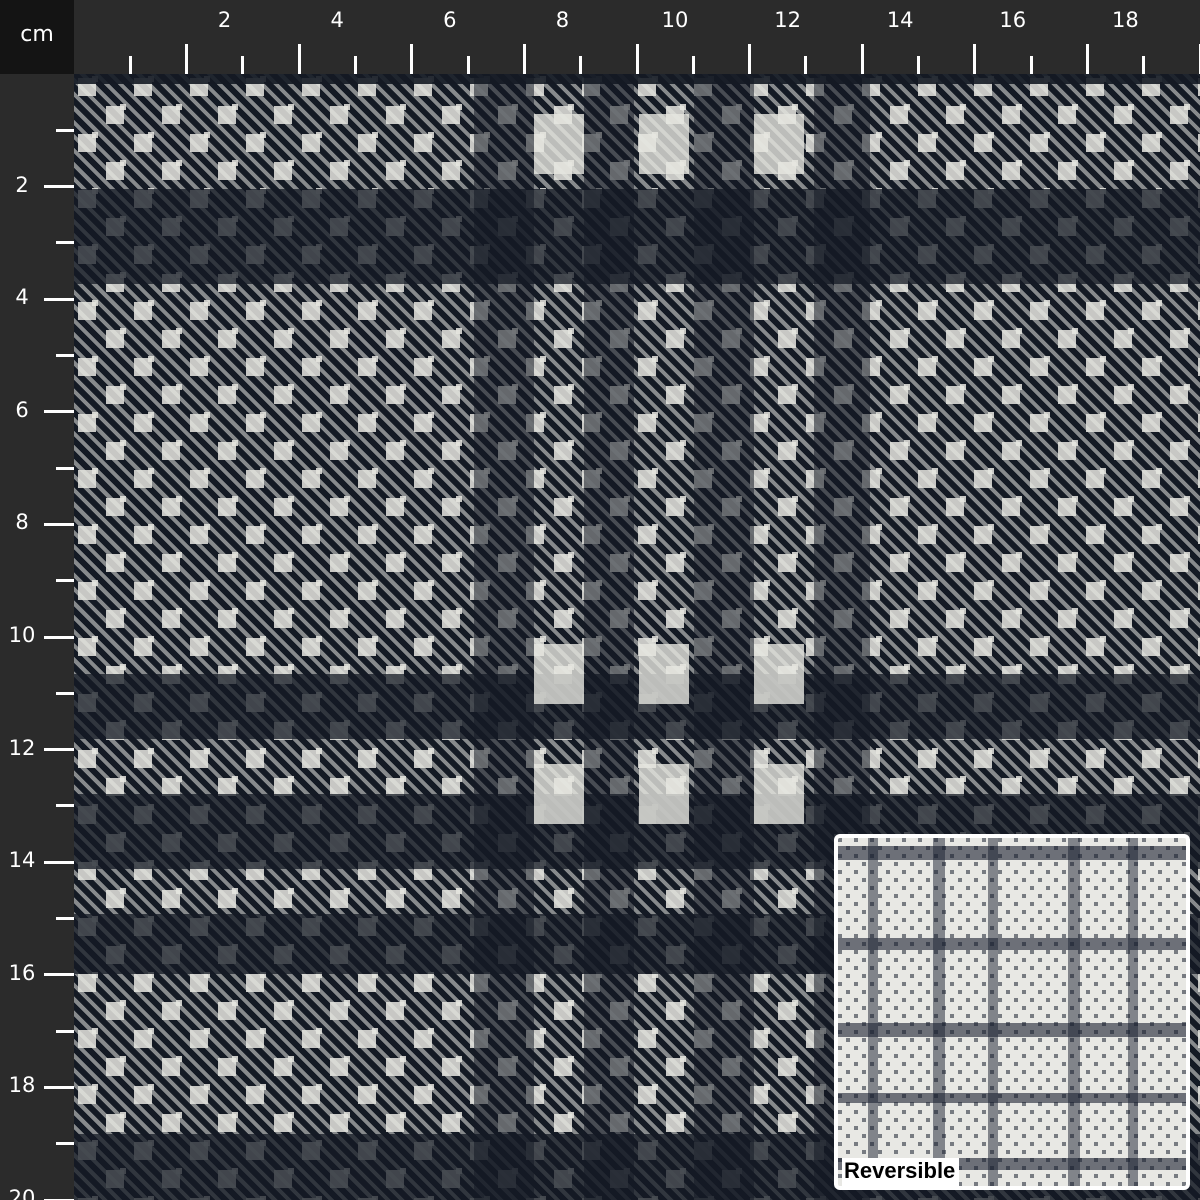 The height and width of the screenshot is (1200, 1200). I want to click on ruler-corner: cm, so click(37, 37).